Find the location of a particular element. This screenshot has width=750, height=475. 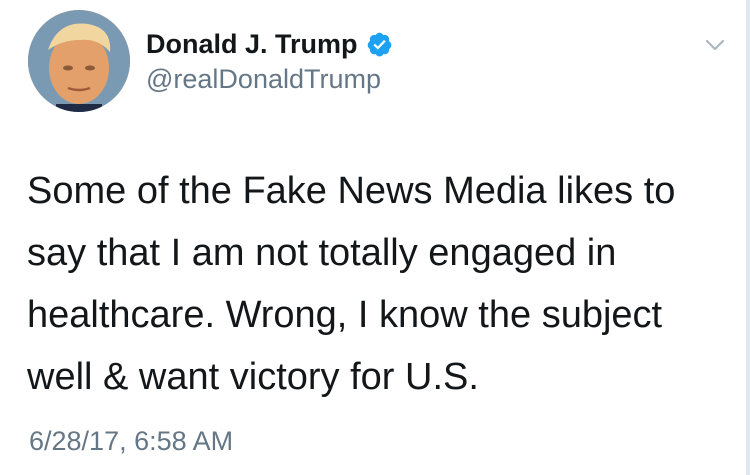

display-name: Donald J. Trump is located at coordinates (252, 44).